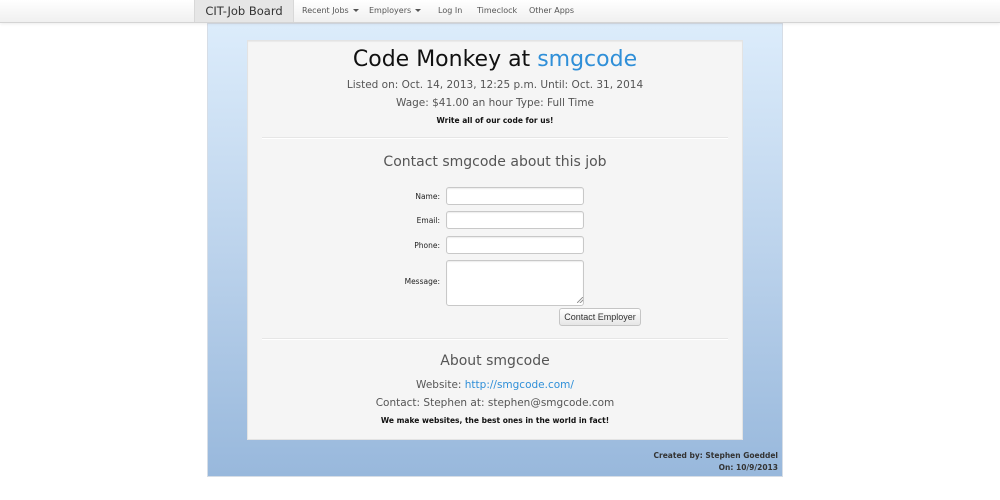 Image resolution: width=1000 pixels, height=500 pixels. I want to click on footer-created-by: Created by: Stephen Goeddel, so click(715, 455).